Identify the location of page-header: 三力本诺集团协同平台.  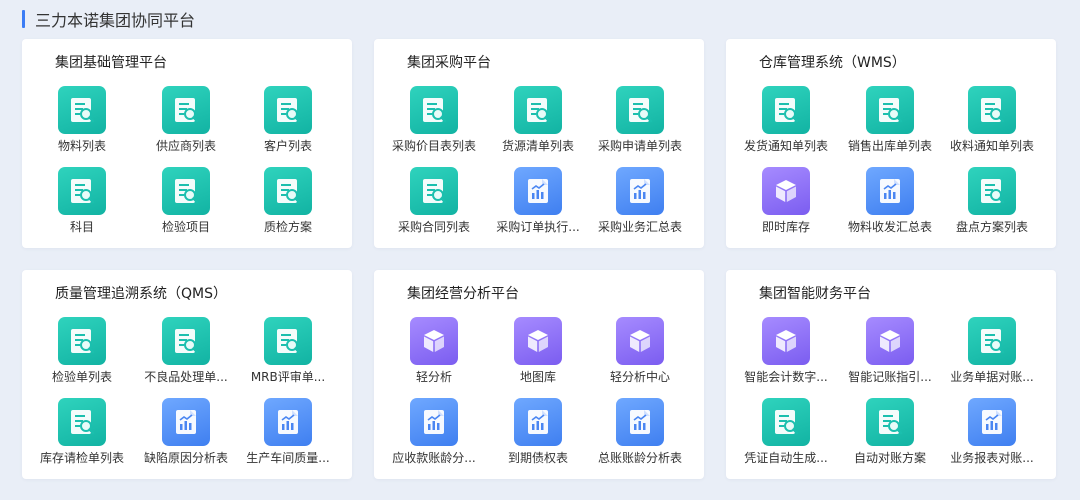
(108, 19).